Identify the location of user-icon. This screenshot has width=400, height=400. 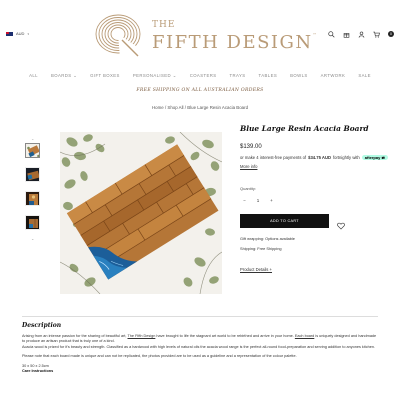
(361, 34).